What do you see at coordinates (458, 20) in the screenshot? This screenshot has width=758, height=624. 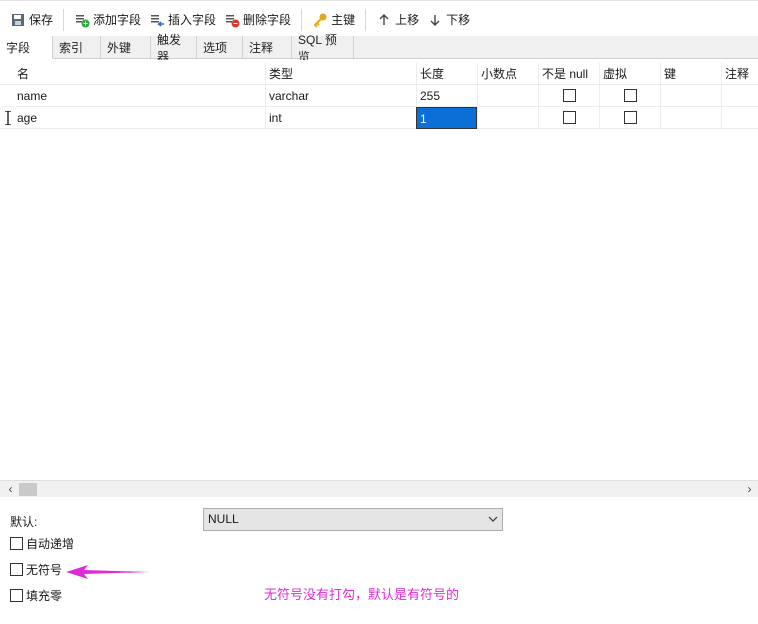 I see `move-down-label: 下移` at bounding box center [458, 20].